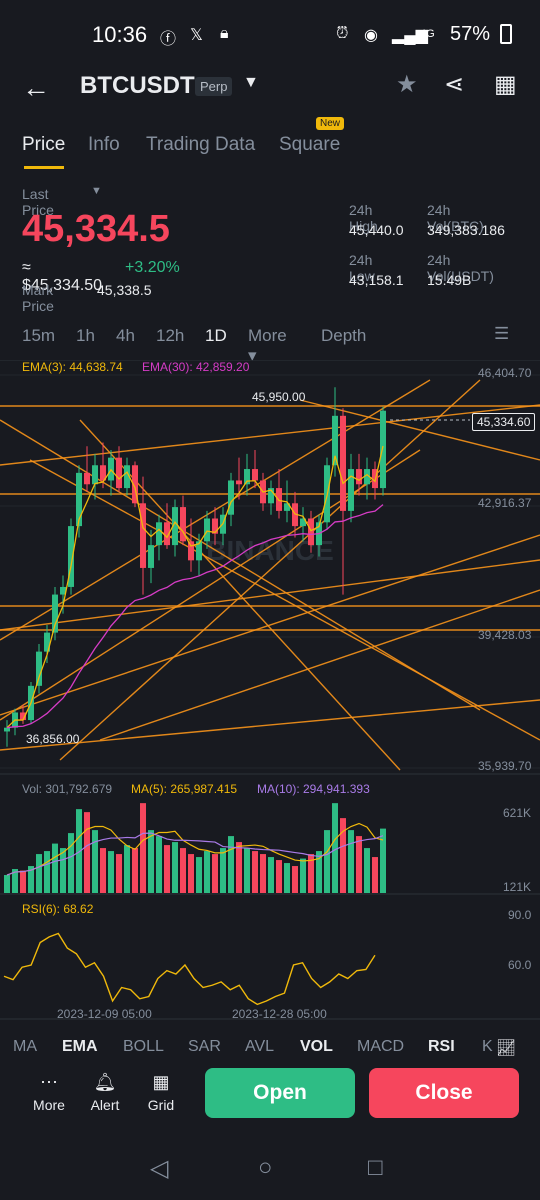 The height and width of the screenshot is (1200, 540). What do you see at coordinates (466, 230) in the screenshot?
I see `vol-btc-value: 349,383.186` at bounding box center [466, 230].